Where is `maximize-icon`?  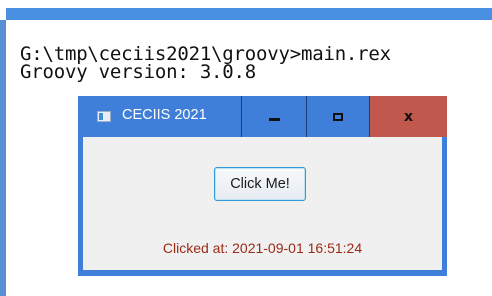 maximize-icon is located at coordinates (338, 116).